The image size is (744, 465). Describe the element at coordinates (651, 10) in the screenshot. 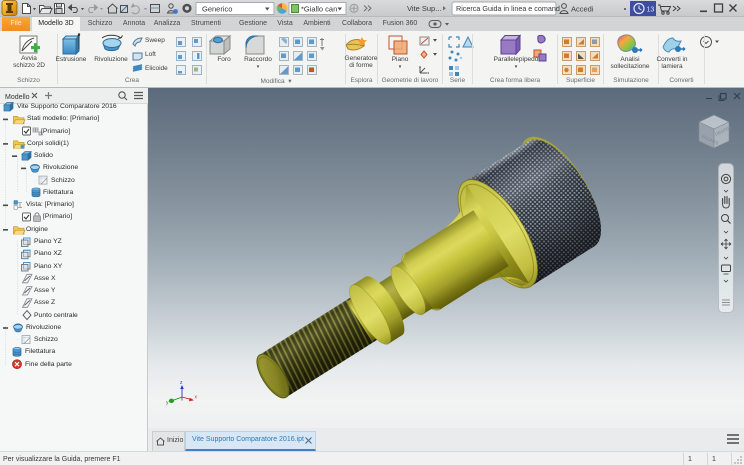

I see `svg-text: 13` at that location.